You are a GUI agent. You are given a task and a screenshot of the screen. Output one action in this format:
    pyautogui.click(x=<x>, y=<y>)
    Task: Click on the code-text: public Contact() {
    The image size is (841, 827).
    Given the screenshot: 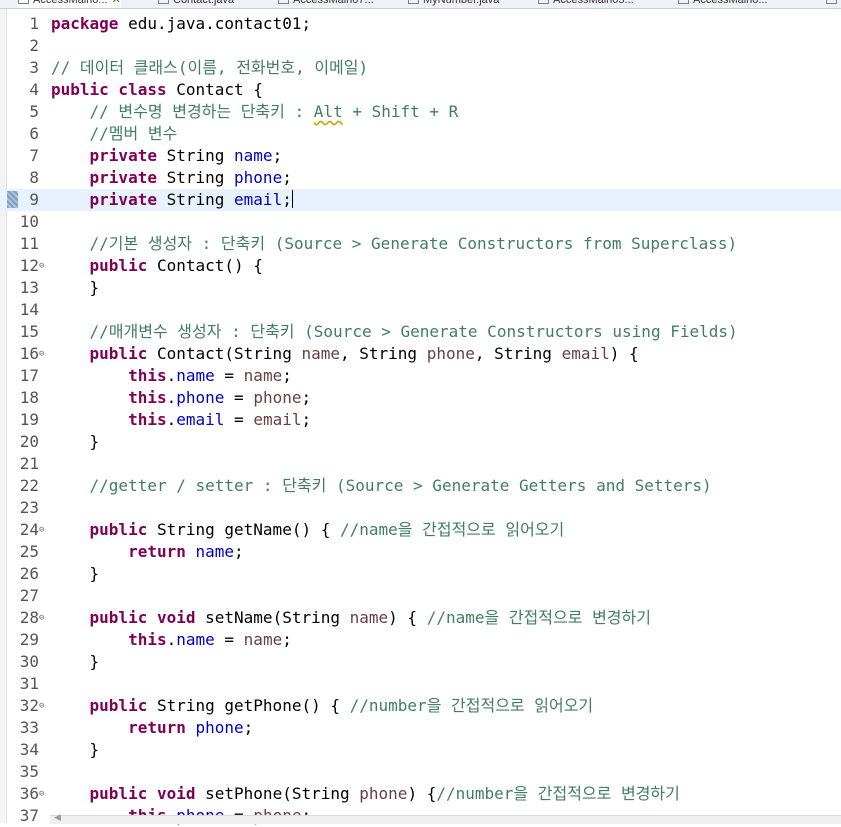 What is the action you would take?
    pyautogui.click(x=157, y=266)
    